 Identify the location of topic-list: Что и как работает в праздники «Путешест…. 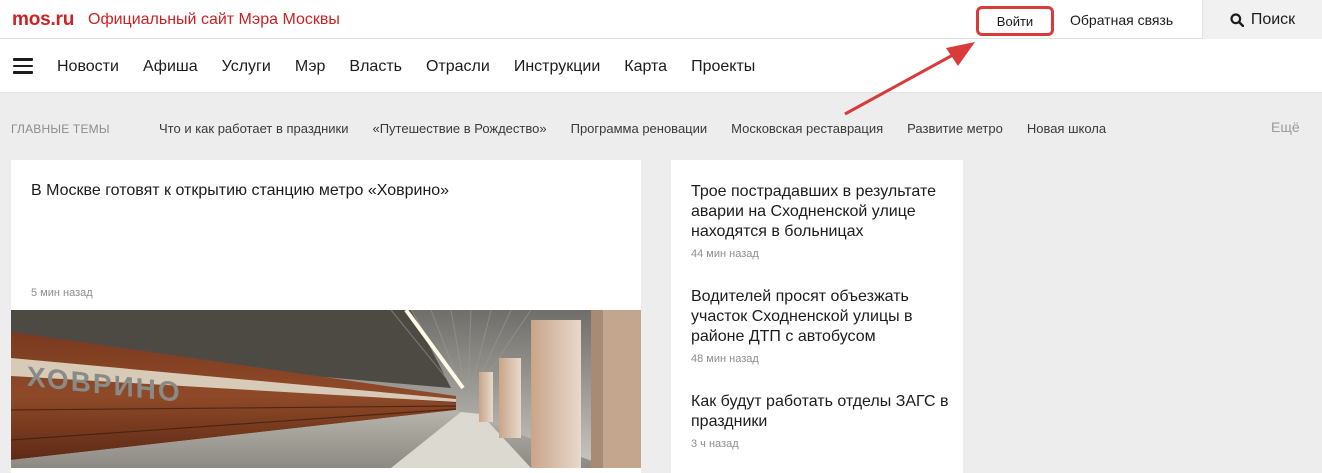
(644, 128).